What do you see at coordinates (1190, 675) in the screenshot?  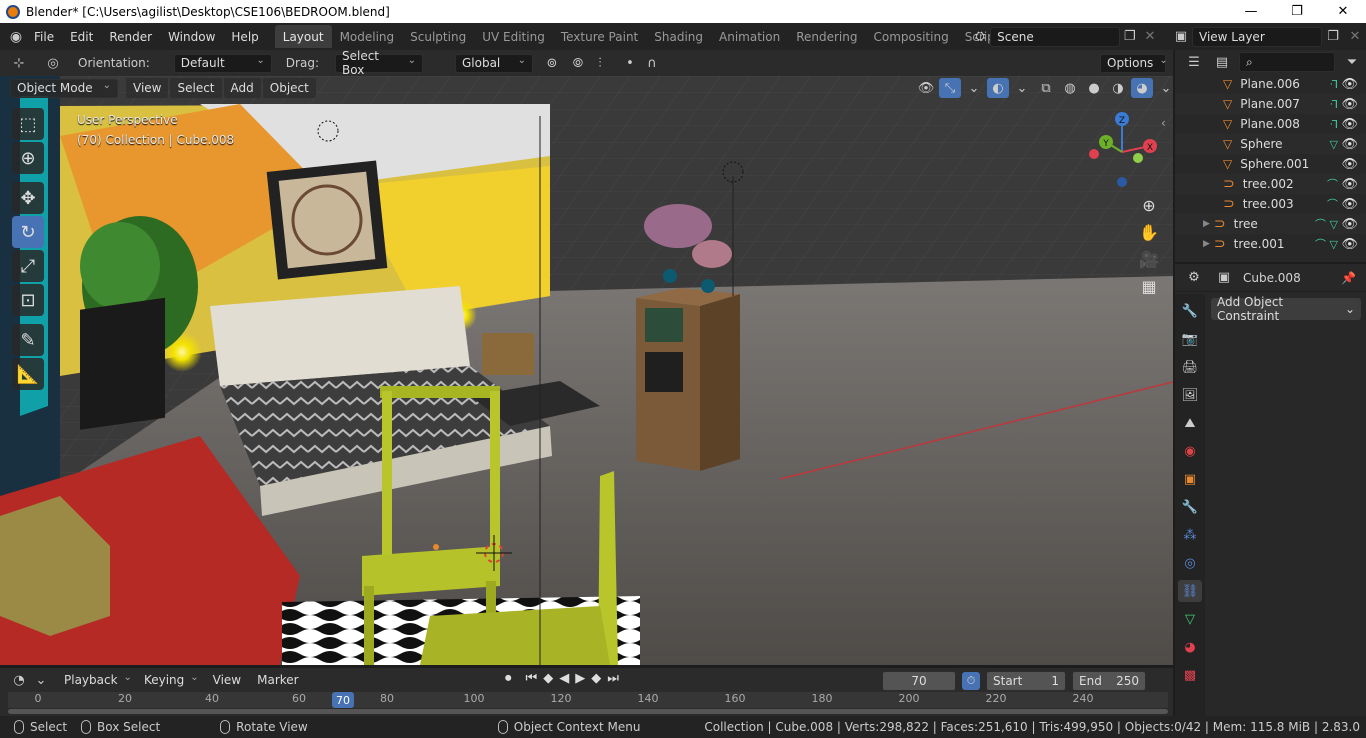 I see `texture-tab-icon: ▩` at bounding box center [1190, 675].